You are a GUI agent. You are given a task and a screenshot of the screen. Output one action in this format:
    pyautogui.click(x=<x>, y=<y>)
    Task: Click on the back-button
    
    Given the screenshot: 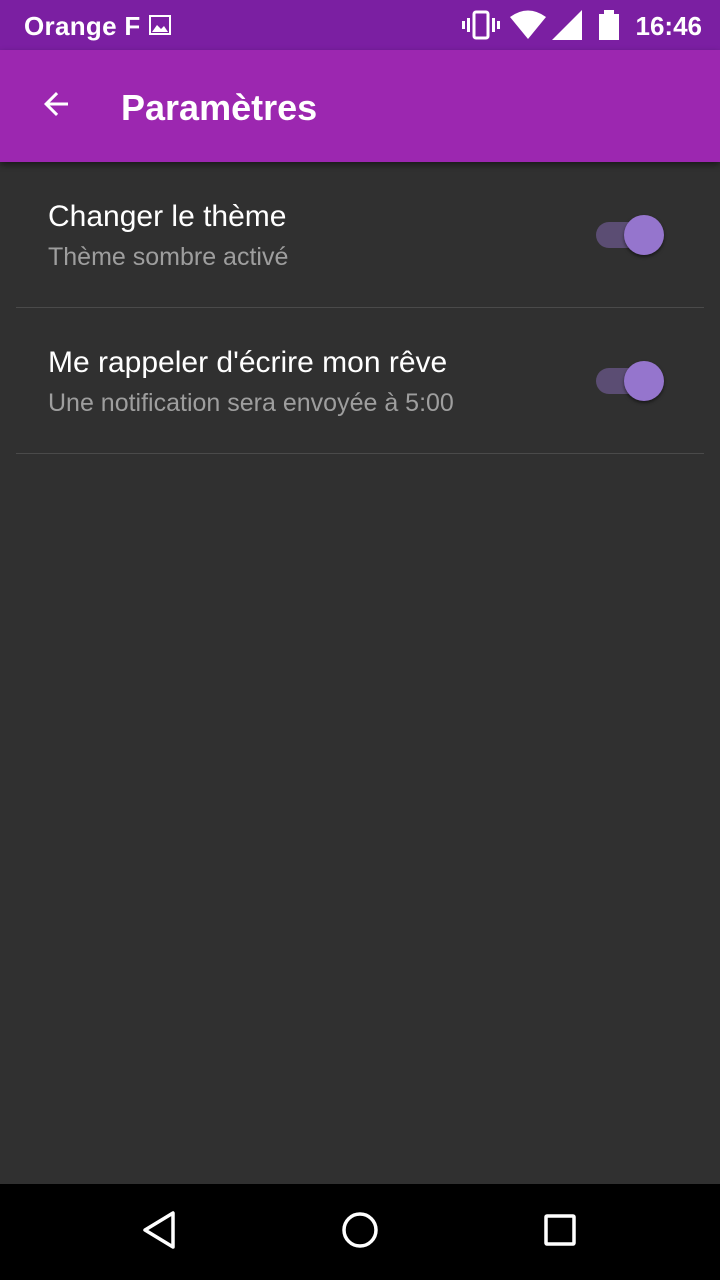 What is the action you would take?
    pyautogui.click(x=56, y=106)
    